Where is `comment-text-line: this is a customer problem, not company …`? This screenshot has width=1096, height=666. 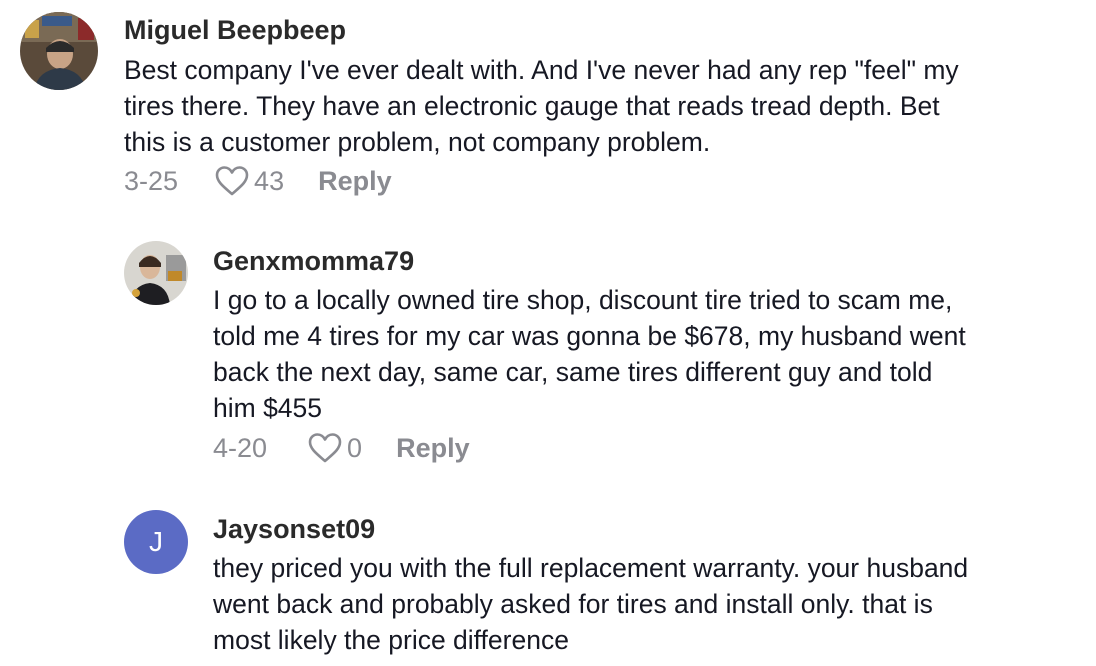
comment-text-line: this is a customer problem, not company … is located at coordinates (417, 142).